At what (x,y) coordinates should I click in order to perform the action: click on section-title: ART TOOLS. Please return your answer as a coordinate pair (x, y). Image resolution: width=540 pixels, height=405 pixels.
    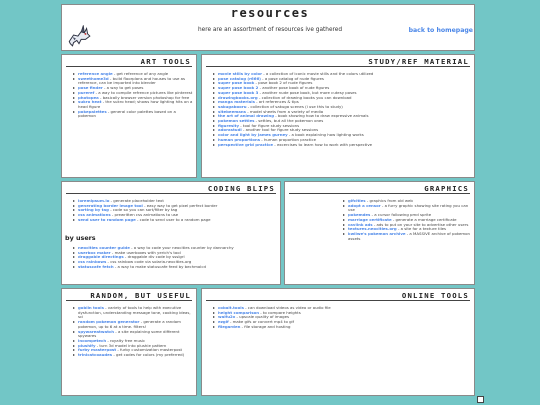
    Looking at the image, I should click on (165, 61).